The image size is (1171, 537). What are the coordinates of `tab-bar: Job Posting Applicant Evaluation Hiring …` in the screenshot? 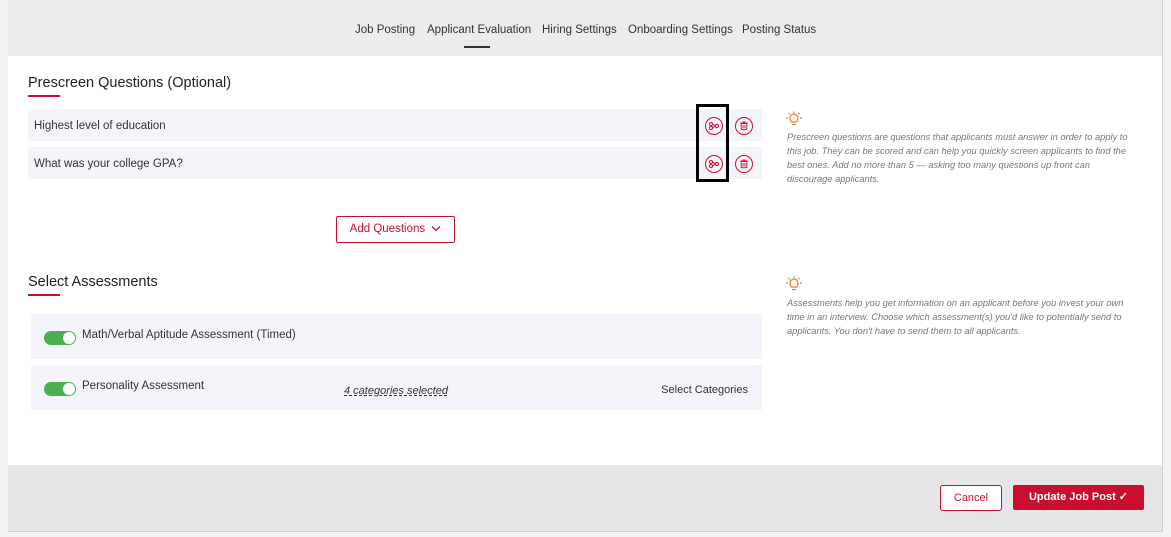 It's located at (585, 28).